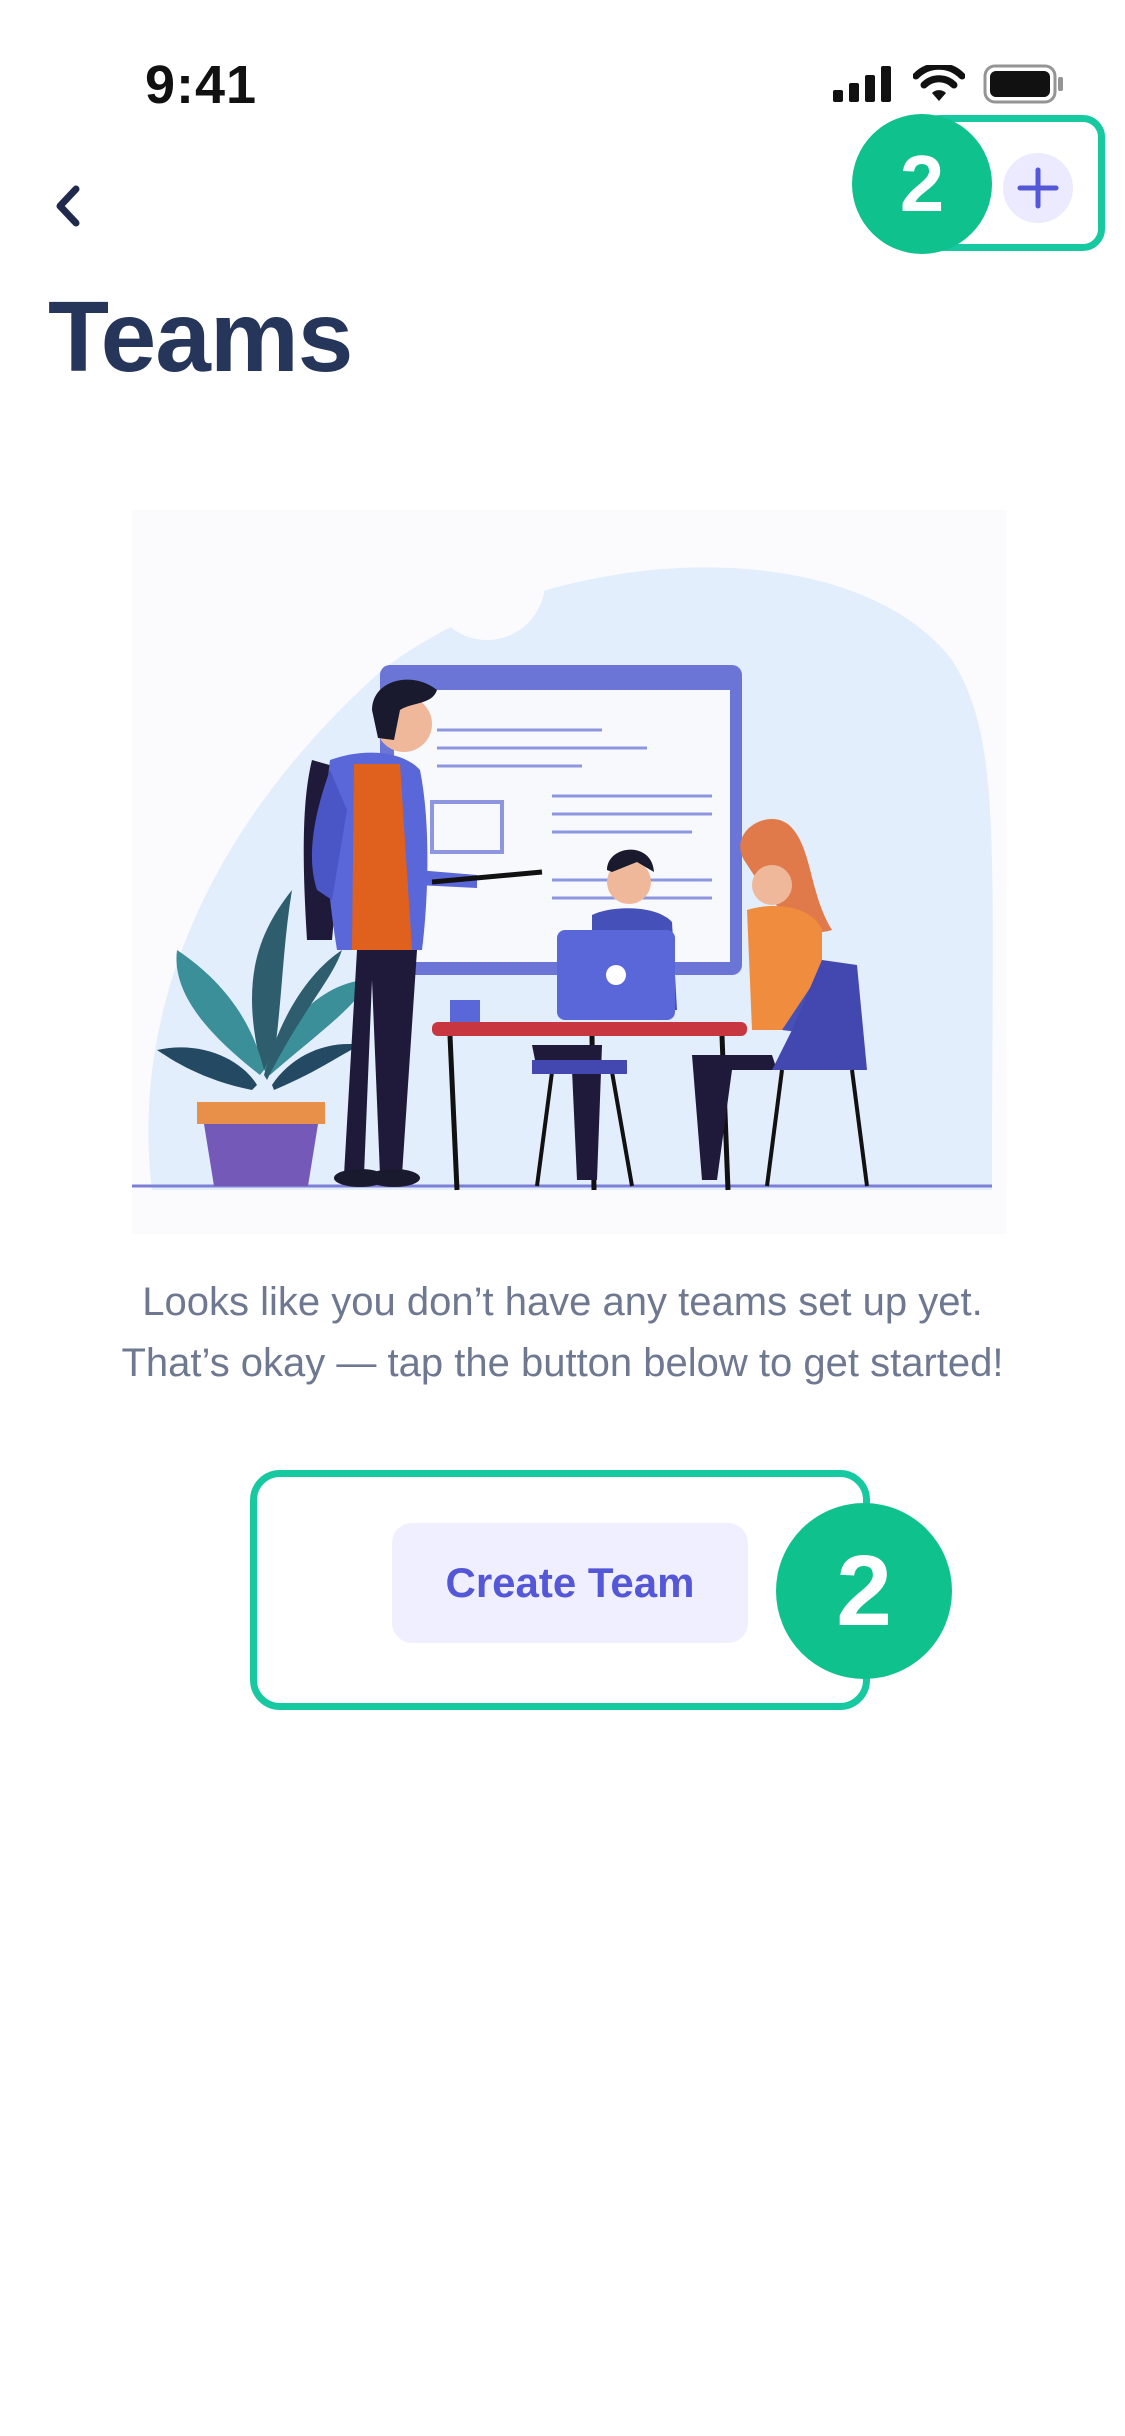 This screenshot has width=1125, height=2436. I want to click on chevron-left-icon, so click(68, 206).